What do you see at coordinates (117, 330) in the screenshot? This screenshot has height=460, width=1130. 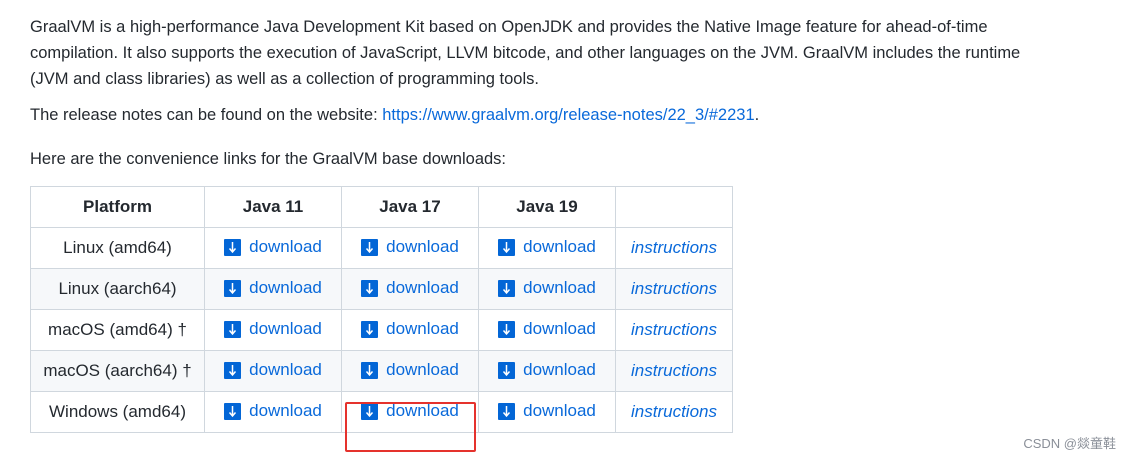 I see `platform-cell: macOS (amd64) †` at bounding box center [117, 330].